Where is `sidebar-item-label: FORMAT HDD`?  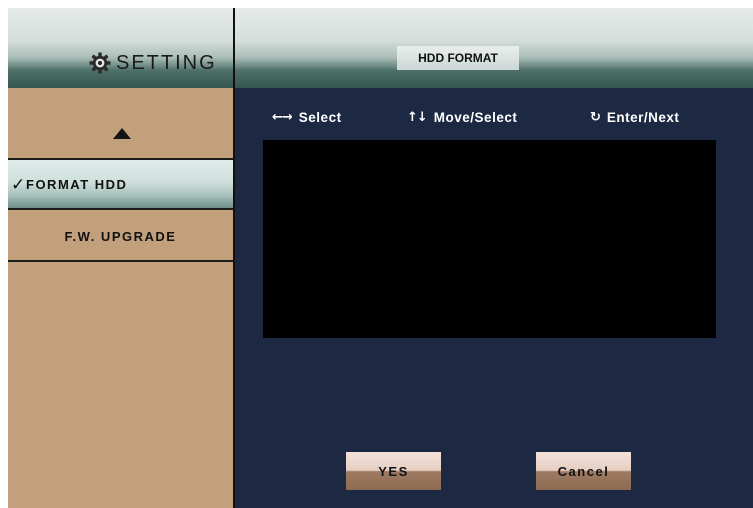
sidebar-item-label: FORMAT HDD is located at coordinates (77, 184).